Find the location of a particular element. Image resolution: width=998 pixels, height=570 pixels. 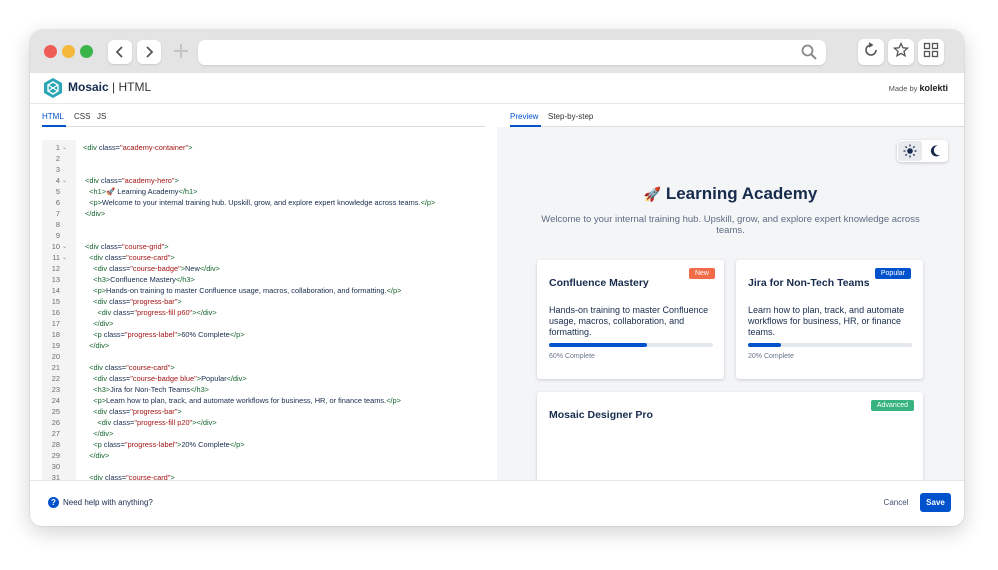

line-number: 11 is located at coordinates (56, 257).